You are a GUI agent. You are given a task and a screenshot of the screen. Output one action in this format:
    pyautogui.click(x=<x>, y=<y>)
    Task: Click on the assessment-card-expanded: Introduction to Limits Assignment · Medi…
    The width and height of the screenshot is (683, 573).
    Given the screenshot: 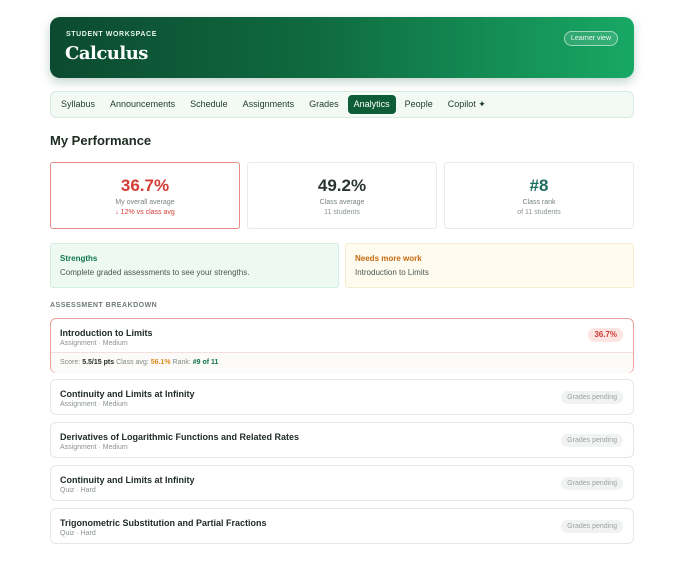 What is the action you would take?
    pyautogui.click(x=342, y=345)
    